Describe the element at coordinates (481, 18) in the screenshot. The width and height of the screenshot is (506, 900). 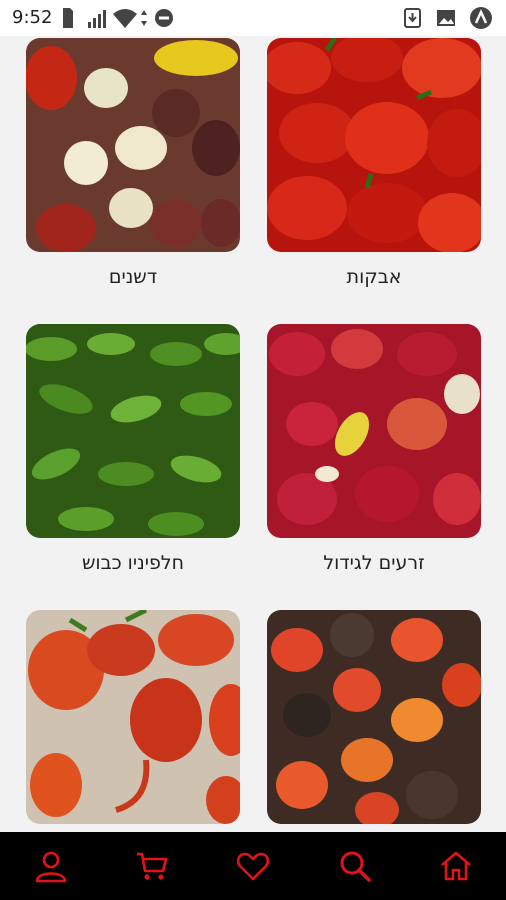
I see `app-icon` at that location.